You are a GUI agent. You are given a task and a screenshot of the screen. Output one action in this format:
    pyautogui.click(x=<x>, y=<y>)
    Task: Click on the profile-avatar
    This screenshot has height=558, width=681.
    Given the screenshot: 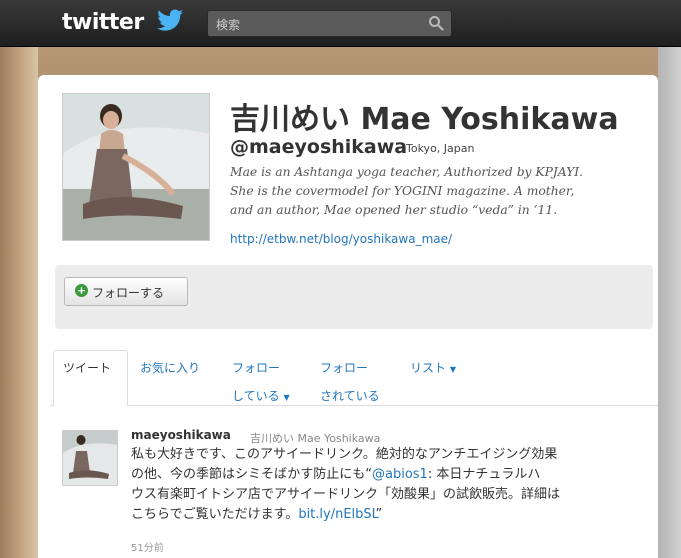 What is the action you would take?
    pyautogui.click(x=136, y=167)
    